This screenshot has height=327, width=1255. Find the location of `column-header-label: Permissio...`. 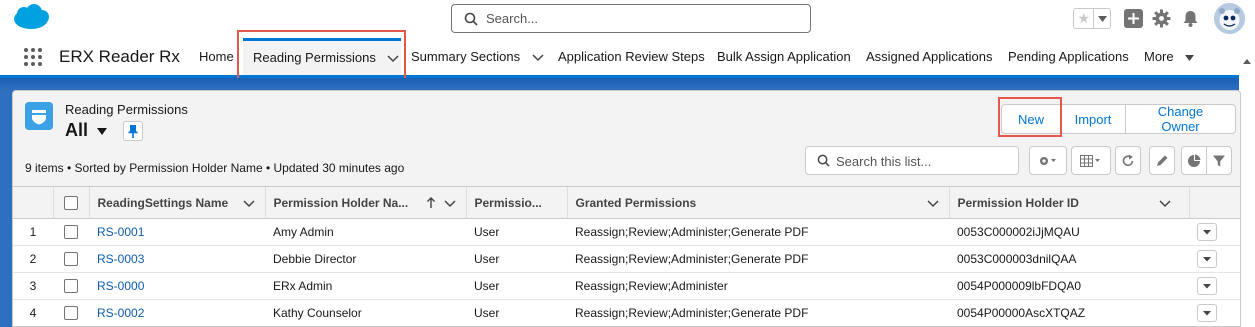

column-header-label: Permissio... is located at coordinates (508, 202).